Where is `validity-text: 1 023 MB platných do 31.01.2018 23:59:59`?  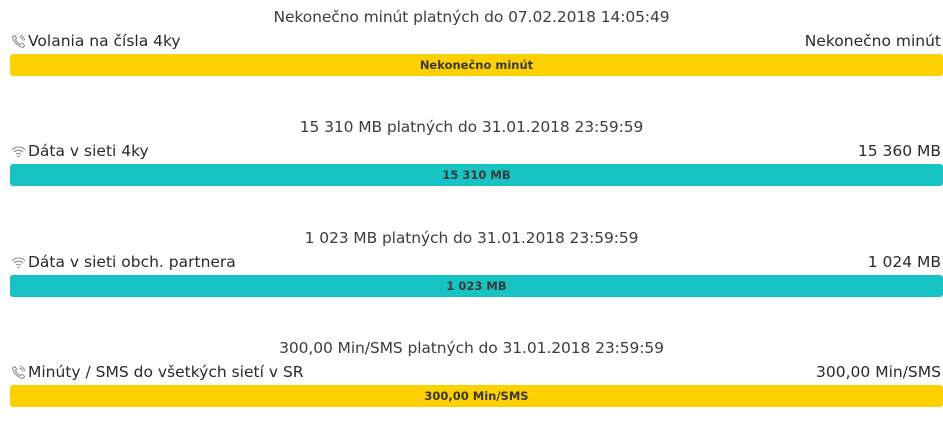
validity-text: 1 023 MB platných do 31.01.2018 23:59:59 is located at coordinates (471, 238).